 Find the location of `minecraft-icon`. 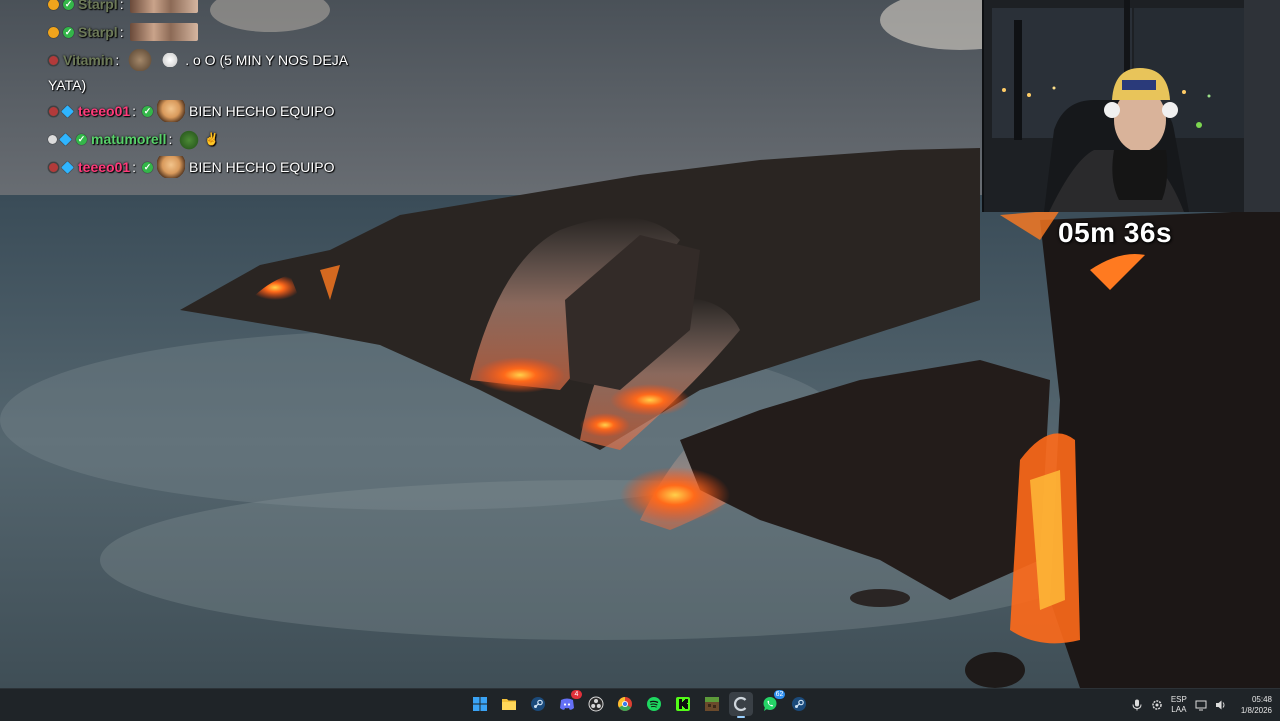

minecraft-icon is located at coordinates (712, 704).